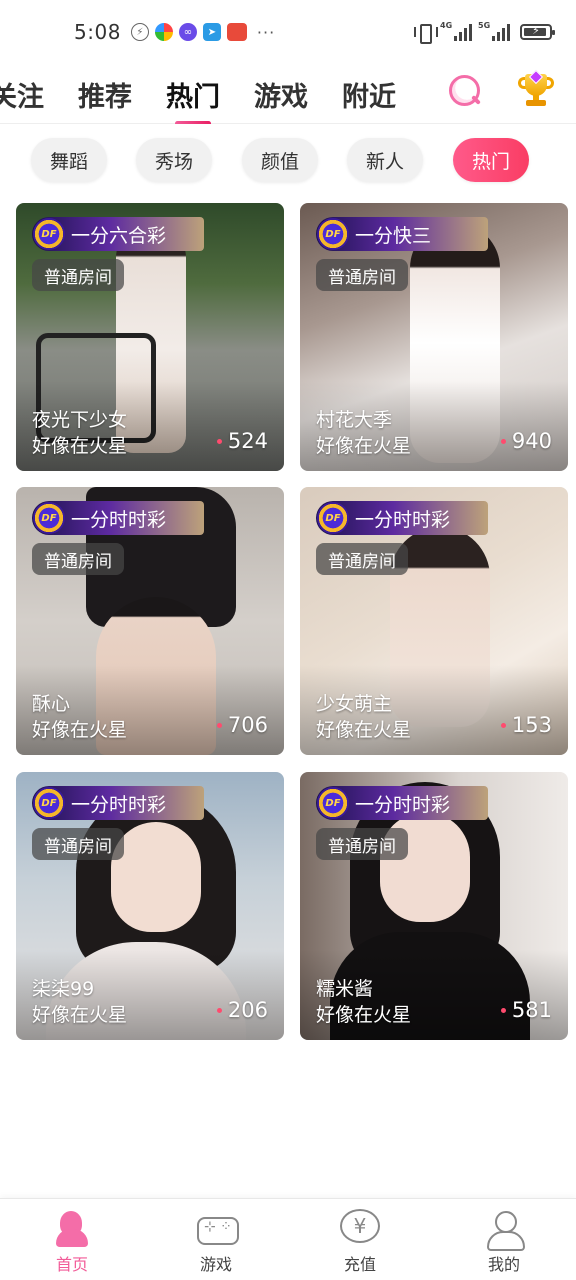 This screenshot has width=576, height=1280. I want to click on game-name: 一分六合彩, so click(119, 235).